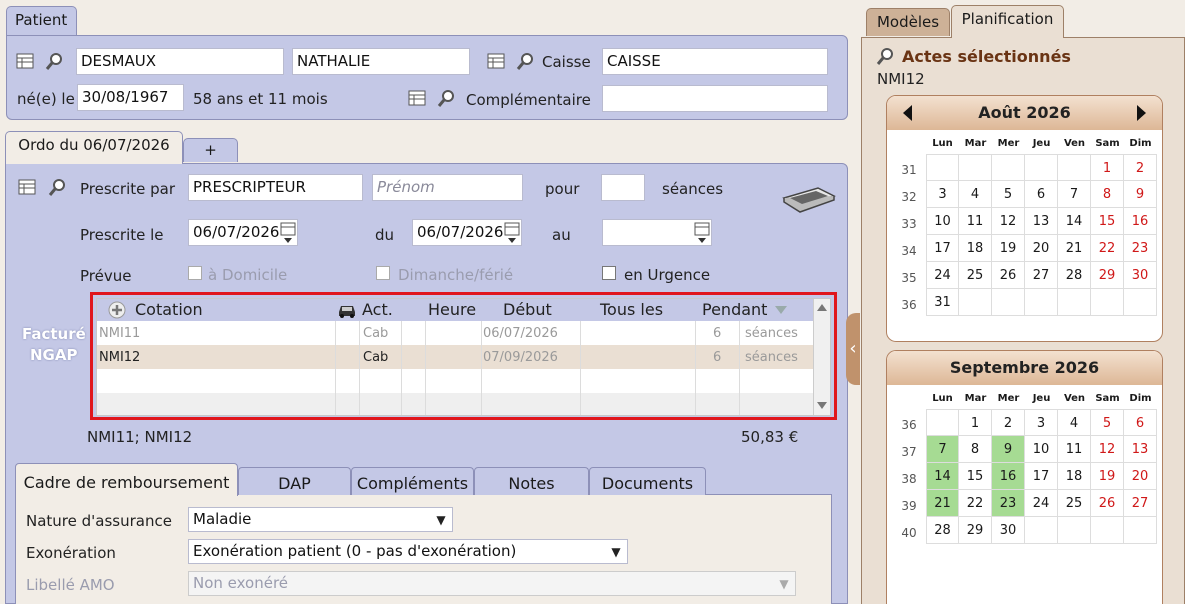  I want to click on add-icon, so click(117, 310).